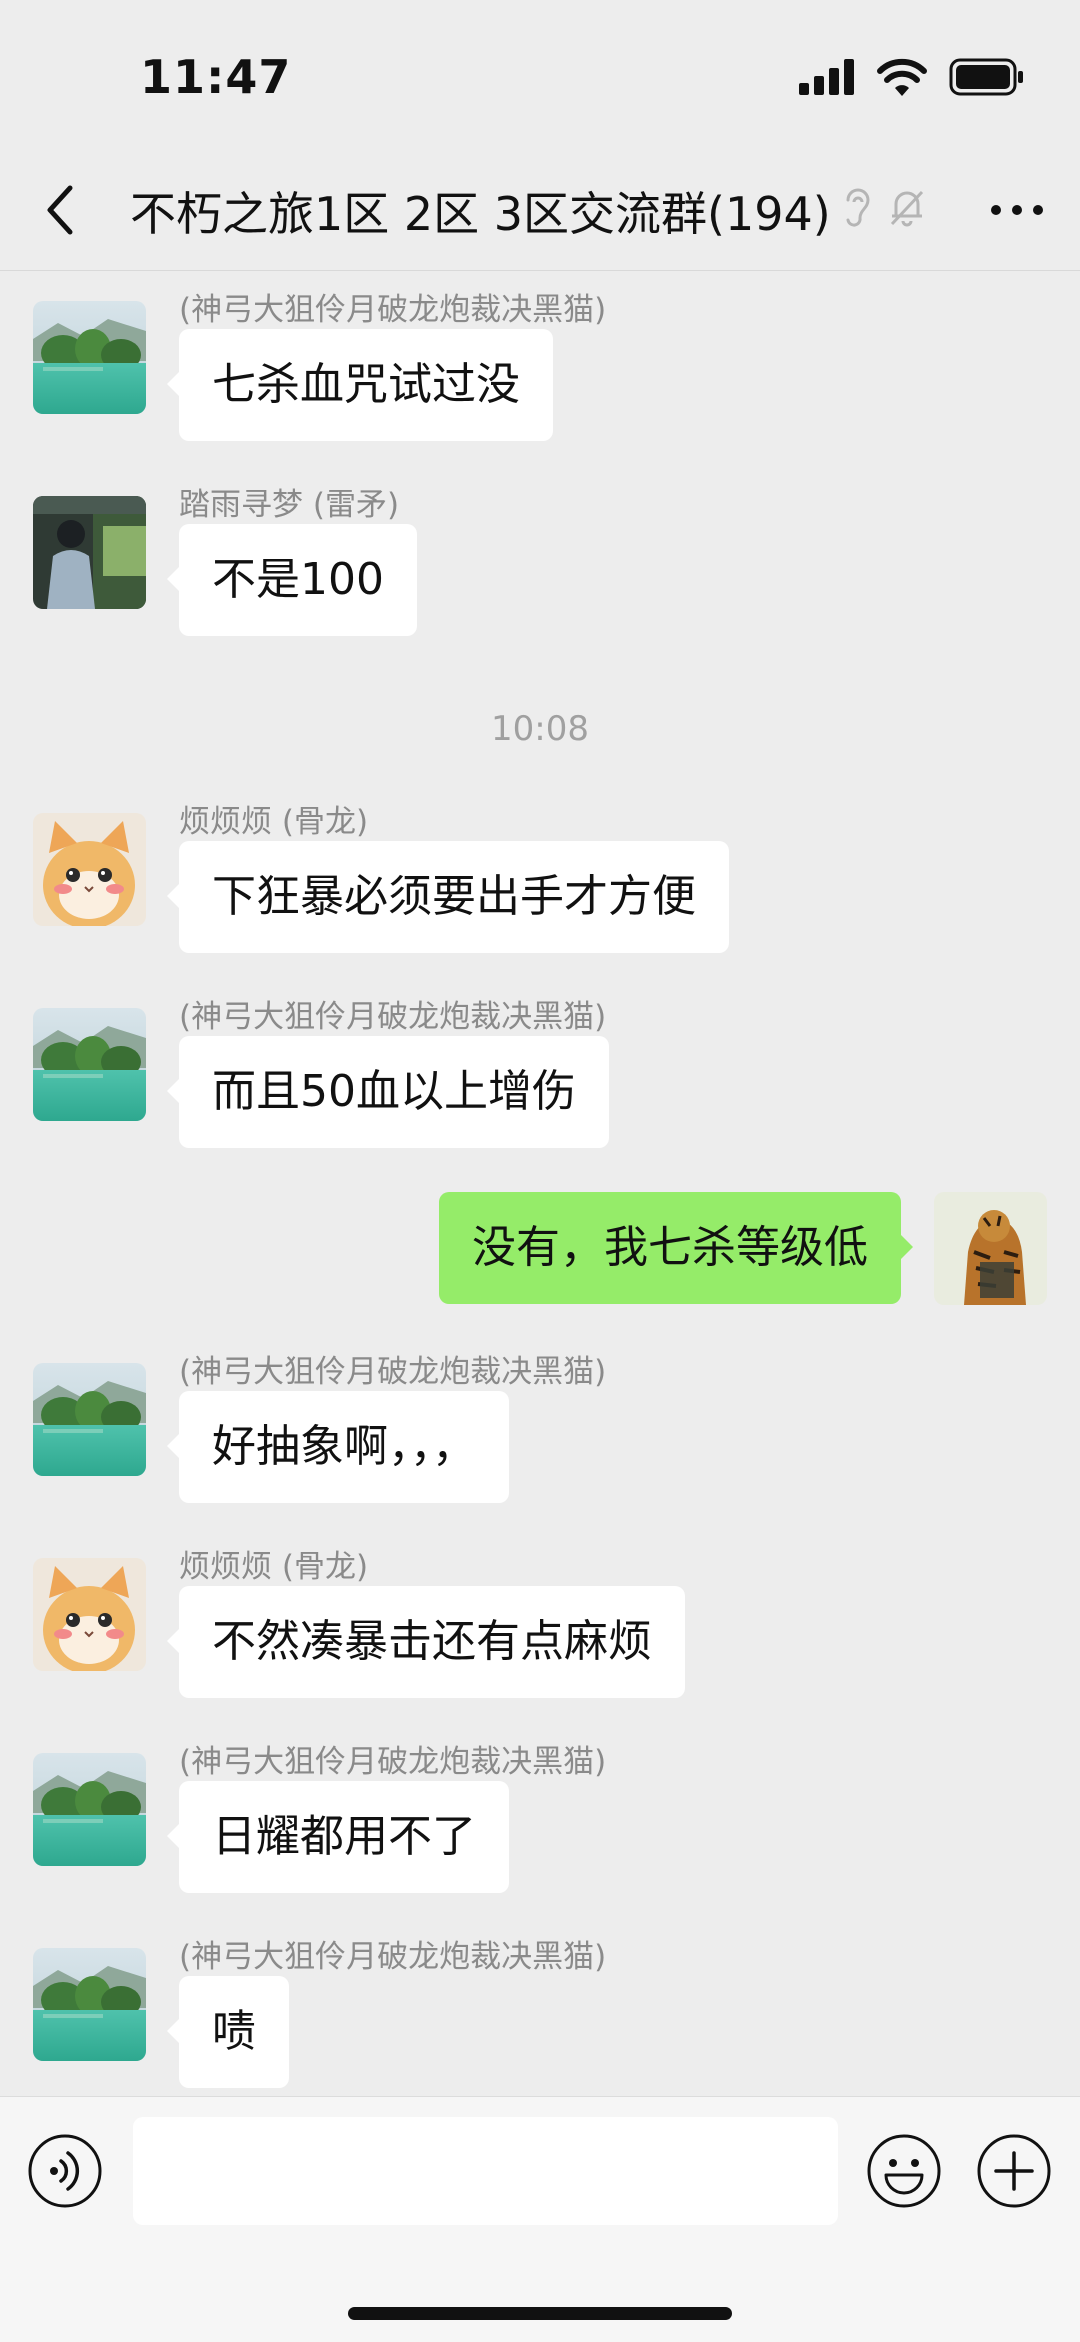  What do you see at coordinates (986, 77) in the screenshot?
I see `battery-icon` at bounding box center [986, 77].